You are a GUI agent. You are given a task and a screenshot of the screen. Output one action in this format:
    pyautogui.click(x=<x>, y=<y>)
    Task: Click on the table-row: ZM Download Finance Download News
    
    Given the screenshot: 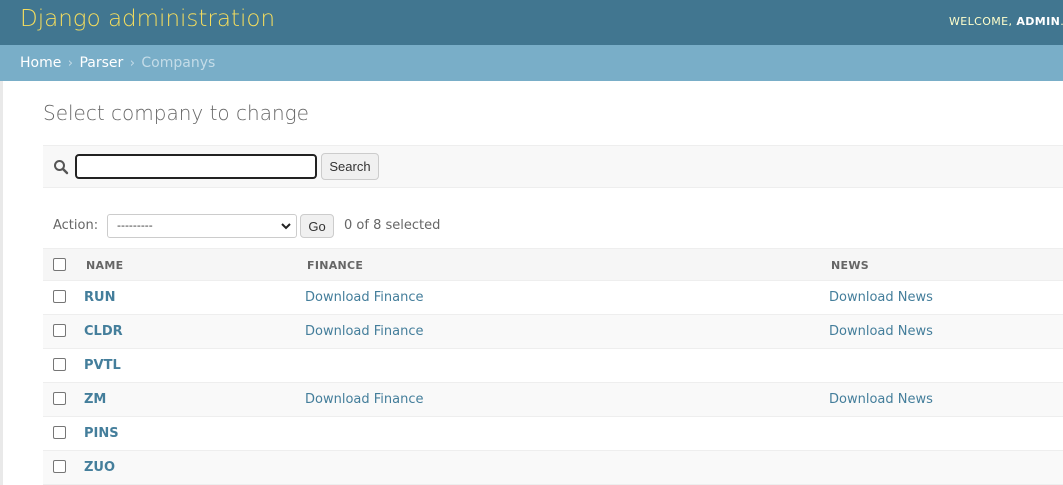 What is the action you would take?
    pyautogui.click(x=553, y=400)
    